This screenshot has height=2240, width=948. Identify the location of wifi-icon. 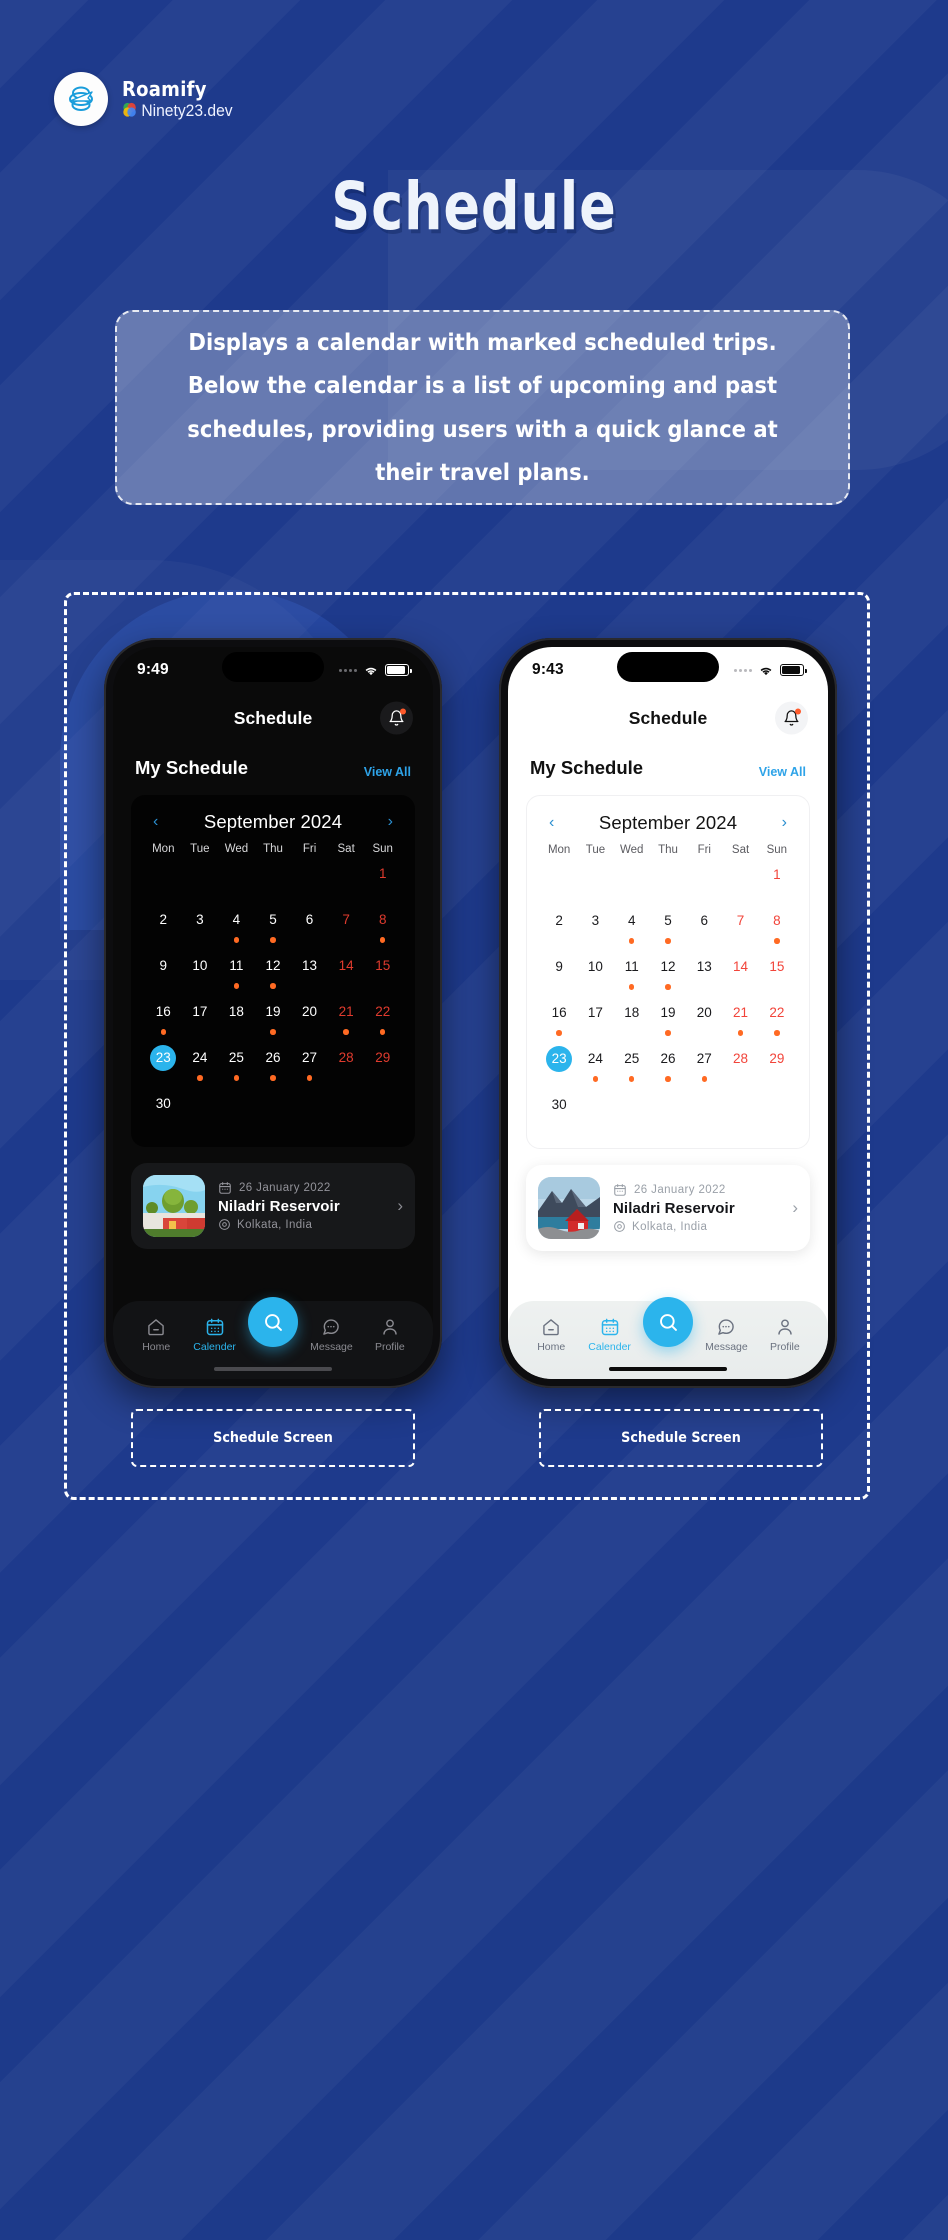
(371, 670).